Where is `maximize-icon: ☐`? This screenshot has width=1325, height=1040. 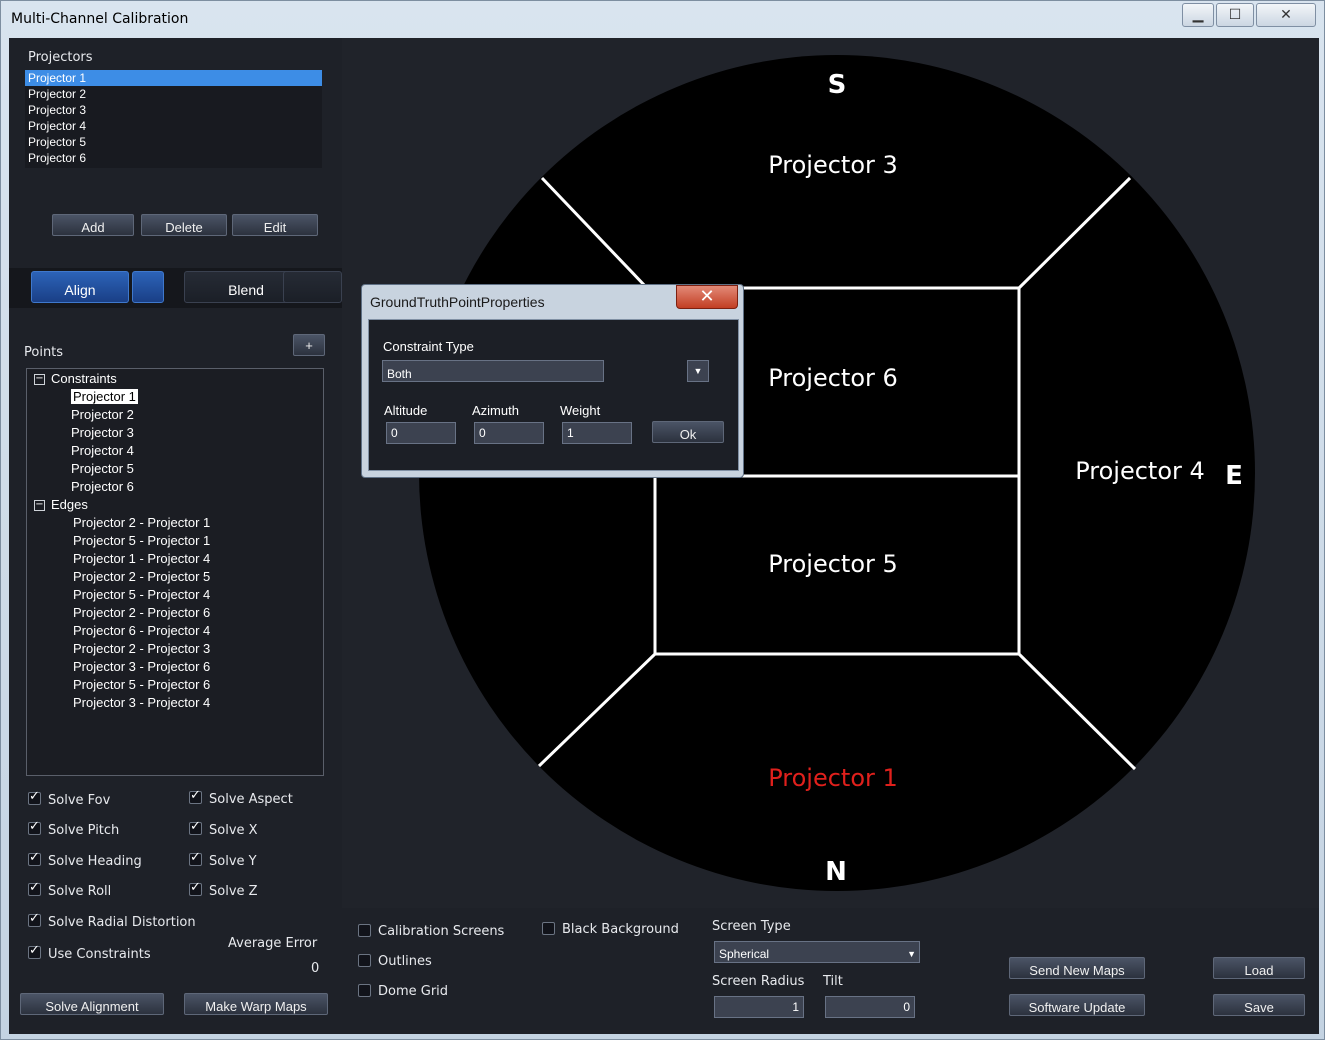
maximize-icon: ☐ is located at coordinates (1235, 15).